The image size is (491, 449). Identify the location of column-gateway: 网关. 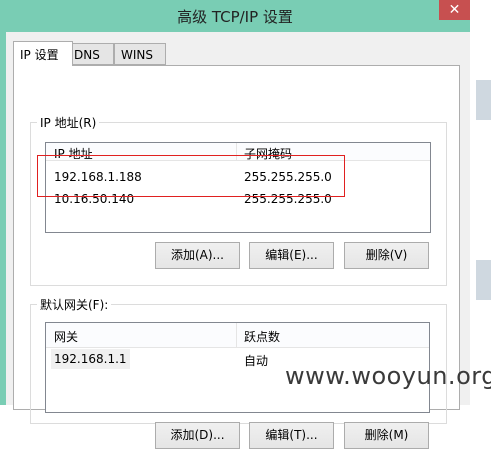
(66, 336).